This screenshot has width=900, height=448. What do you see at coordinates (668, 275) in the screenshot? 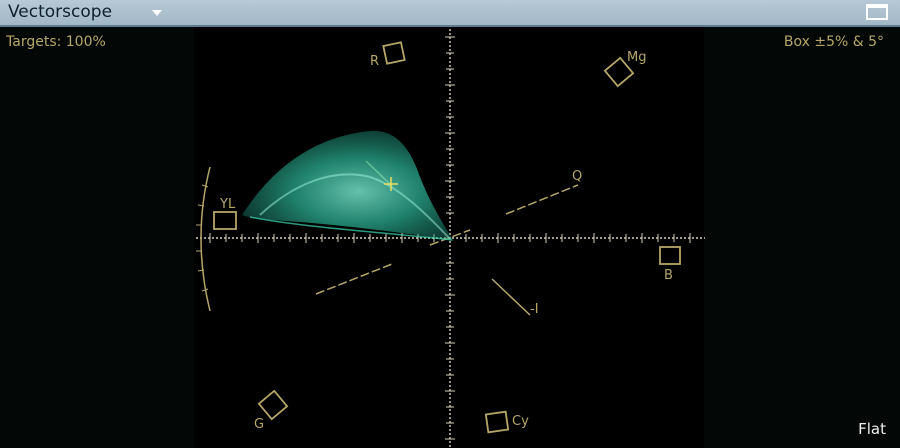
I see `target-label-b: B` at bounding box center [668, 275].